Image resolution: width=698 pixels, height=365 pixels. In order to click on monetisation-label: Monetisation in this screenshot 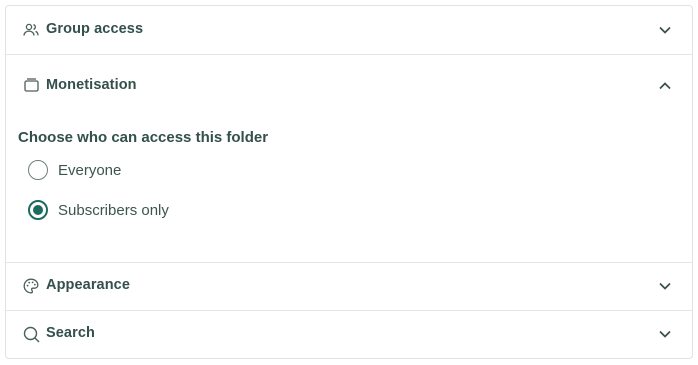, I will do `click(91, 85)`.